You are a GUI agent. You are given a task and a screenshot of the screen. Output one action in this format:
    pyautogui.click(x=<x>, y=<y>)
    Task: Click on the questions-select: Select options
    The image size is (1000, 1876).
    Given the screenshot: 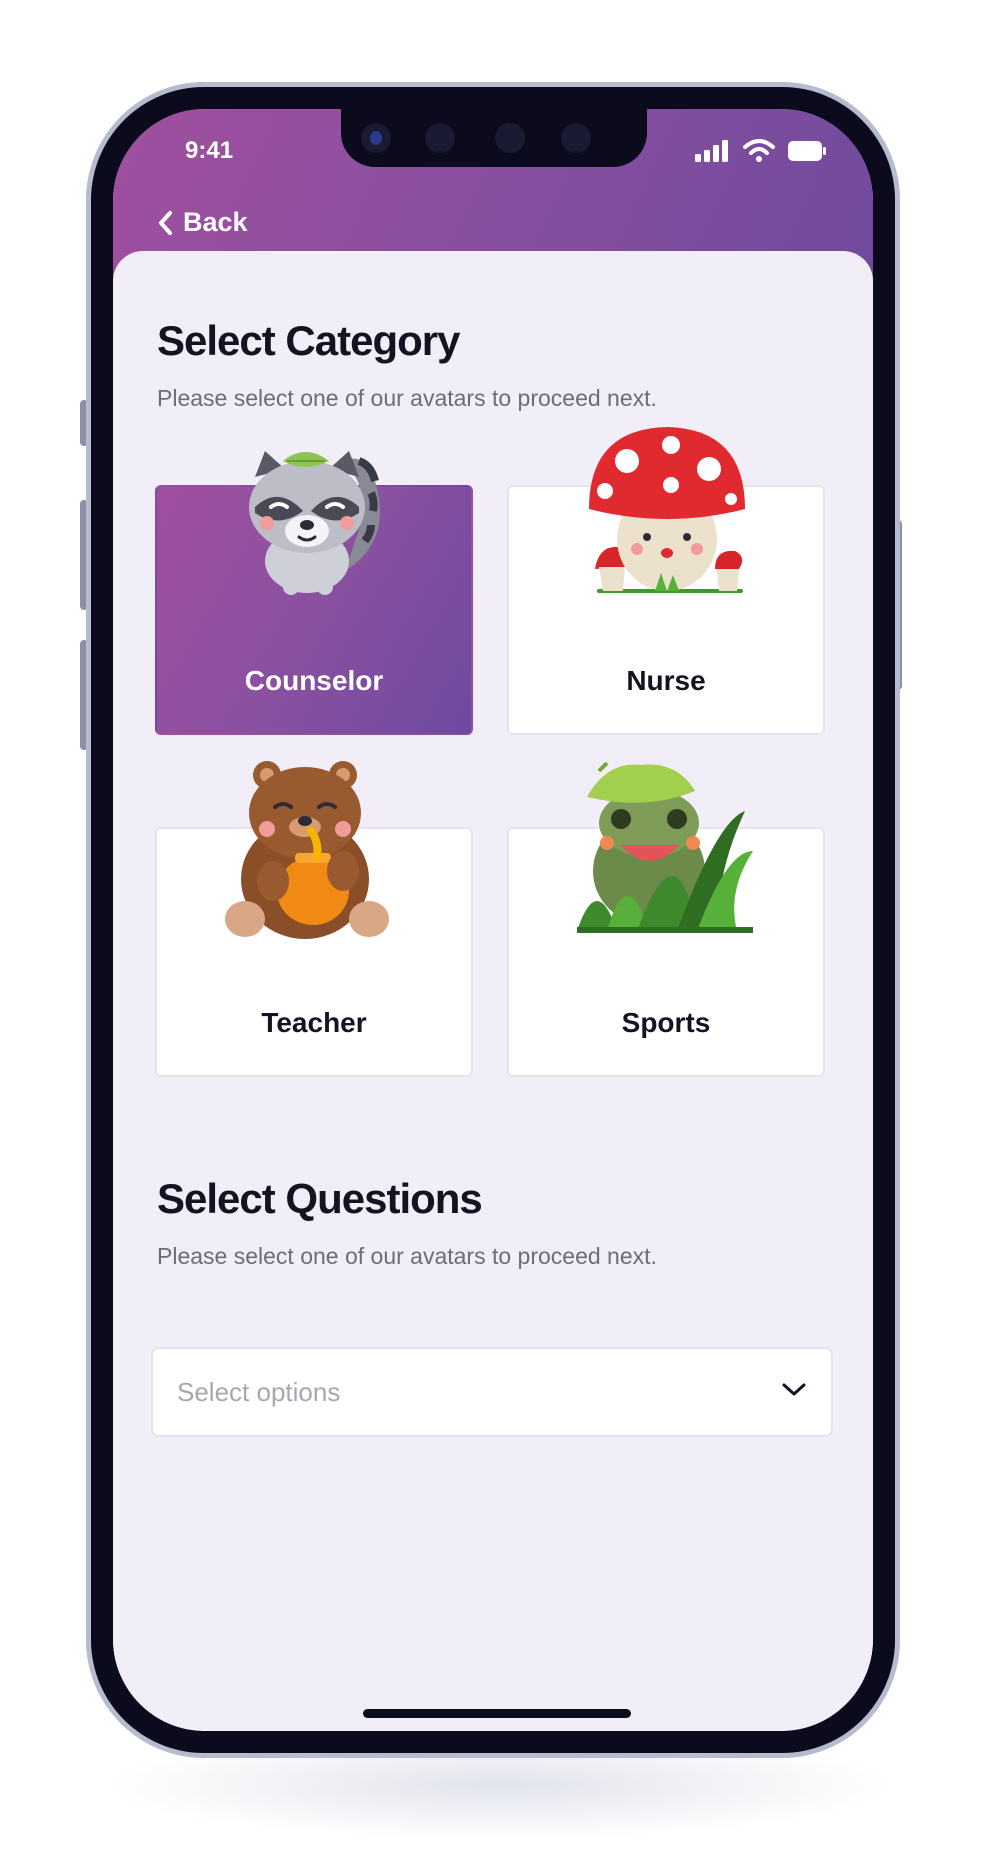 What is the action you would take?
    pyautogui.click(x=492, y=1392)
    